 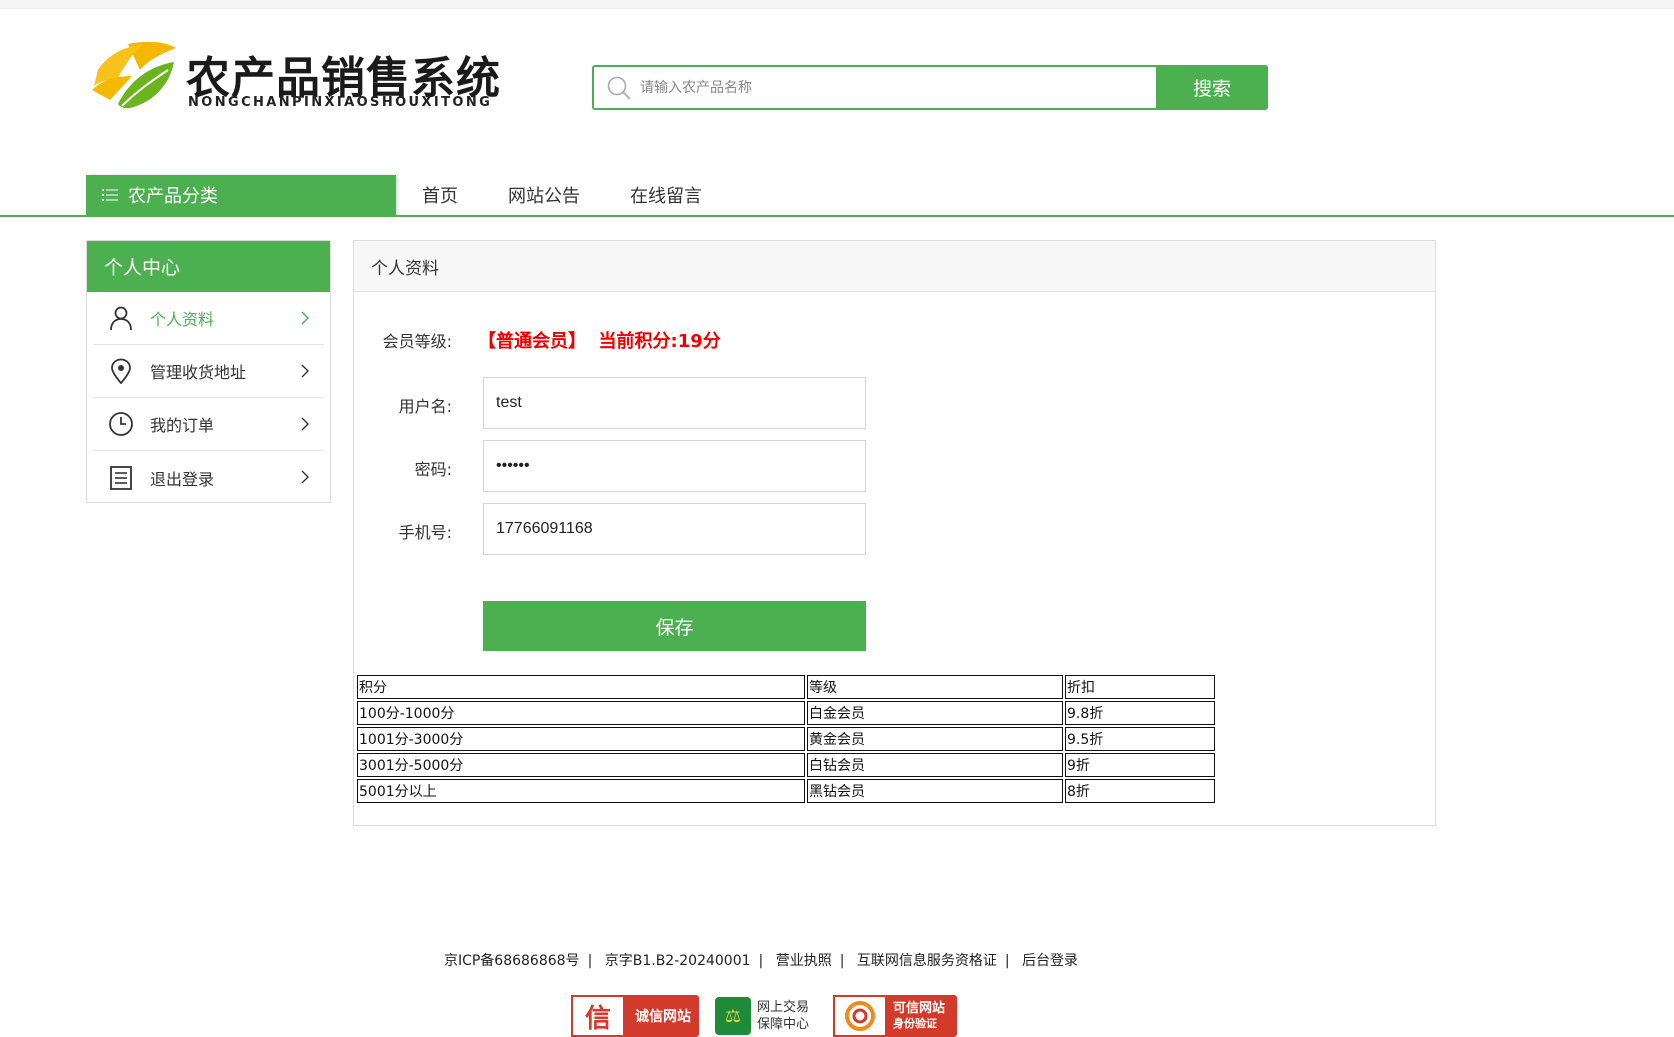 I want to click on badge-text: 保障中心, so click(x=783, y=1024).